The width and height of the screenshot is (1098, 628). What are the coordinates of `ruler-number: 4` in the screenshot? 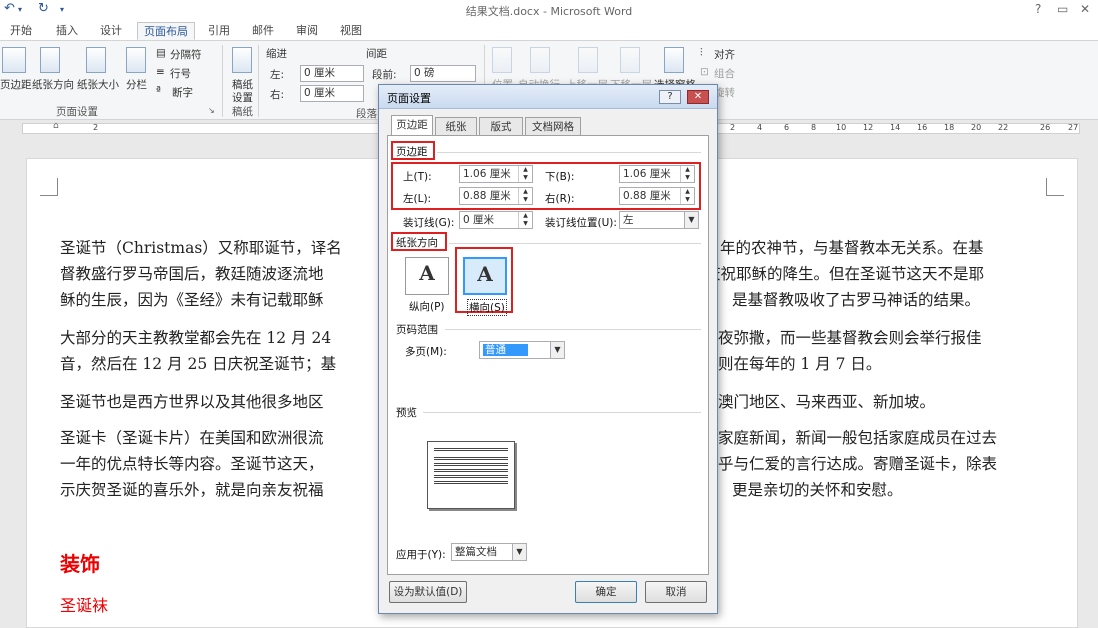 It's located at (760, 127).